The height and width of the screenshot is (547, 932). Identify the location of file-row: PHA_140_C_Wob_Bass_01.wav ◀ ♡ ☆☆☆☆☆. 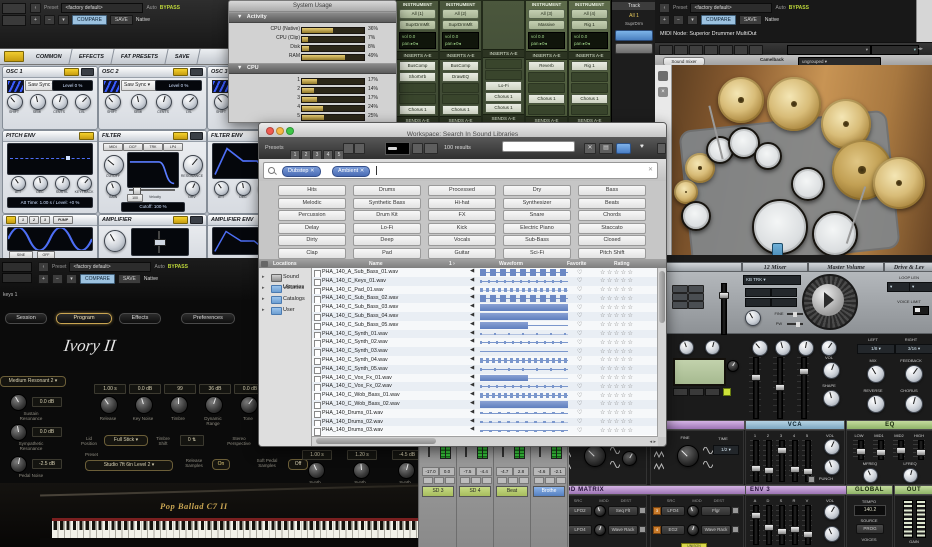
(485, 396).